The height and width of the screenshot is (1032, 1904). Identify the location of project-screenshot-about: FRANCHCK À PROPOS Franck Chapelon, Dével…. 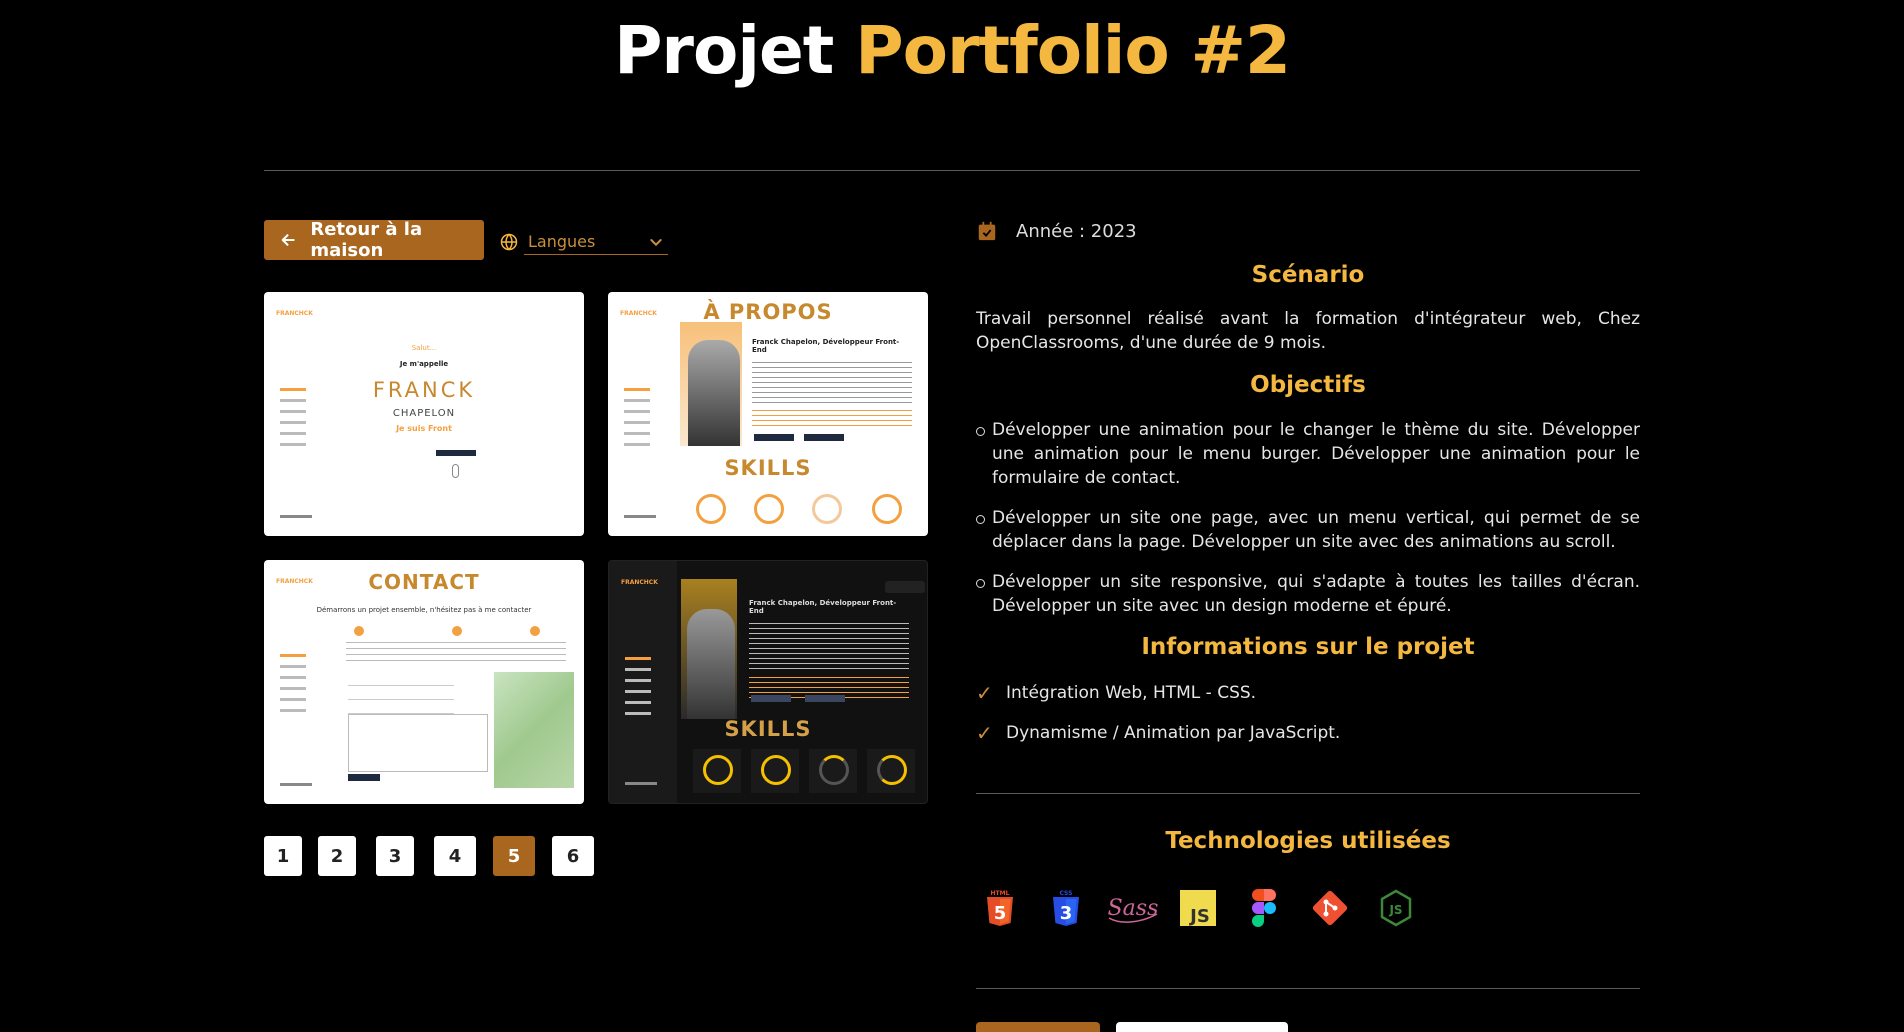
(768, 414).